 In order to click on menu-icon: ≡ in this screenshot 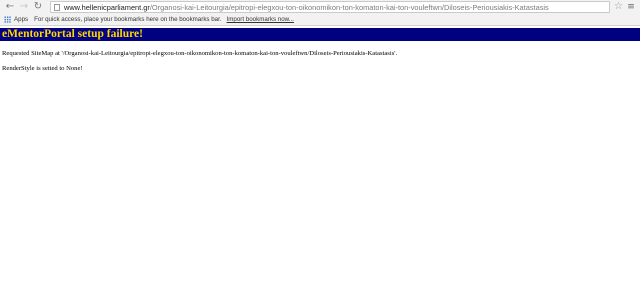, I will do `click(631, 7)`.